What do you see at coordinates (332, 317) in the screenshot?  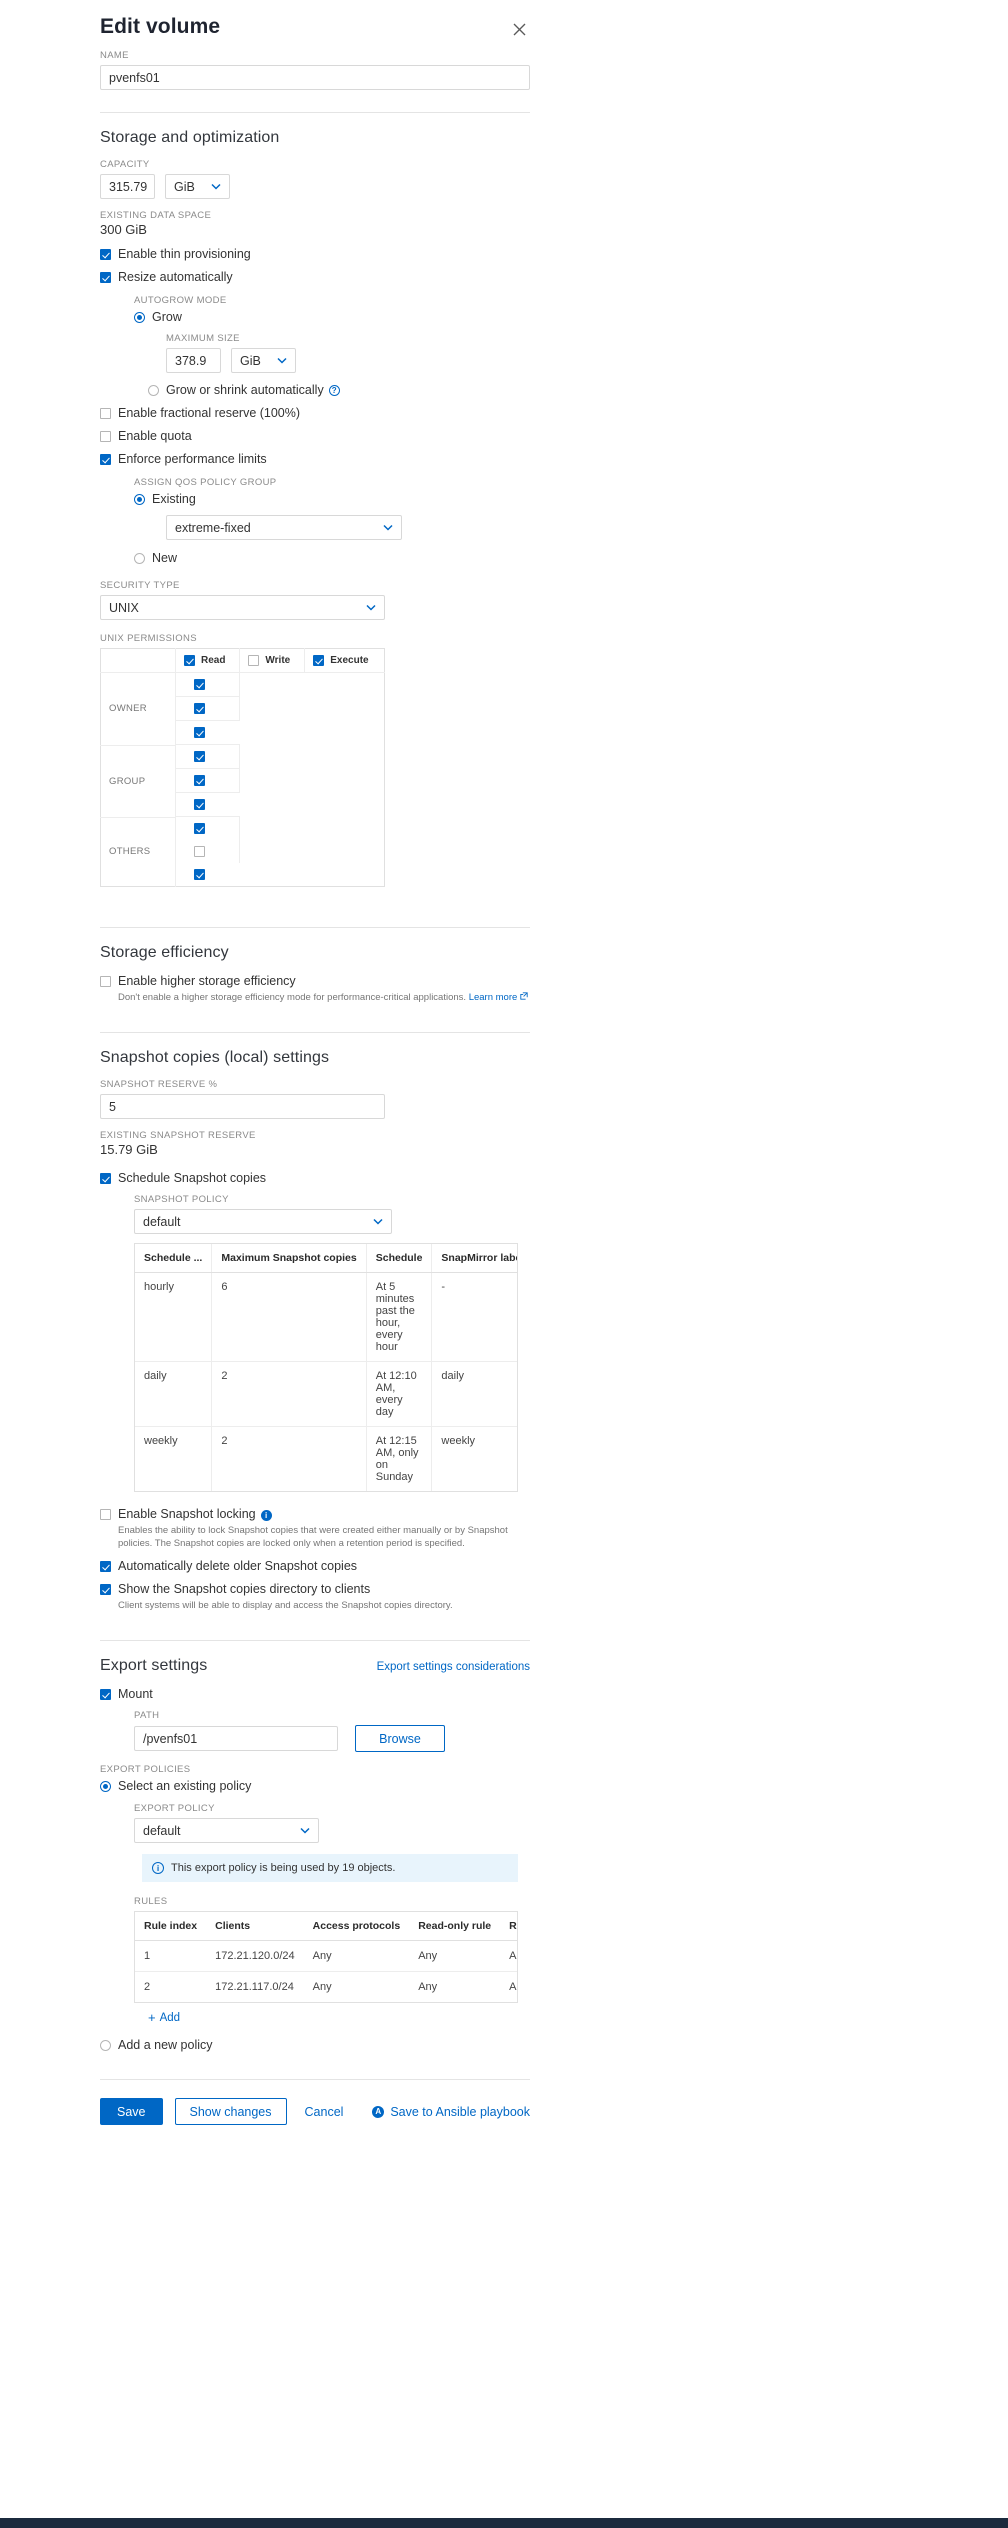 I see `grow-radio-row: Grow` at bounding box center [332, 317].